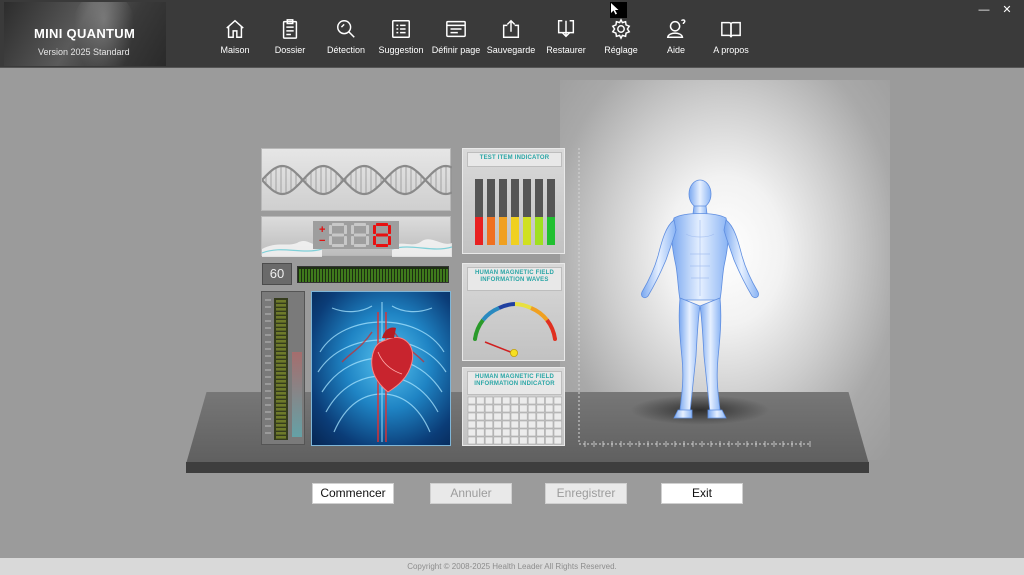 The image size is (1024, 575). What do you see at coordinates (373, 274) in the screenshot?
I see `green-level-bar` at bounding box center [373, 274].